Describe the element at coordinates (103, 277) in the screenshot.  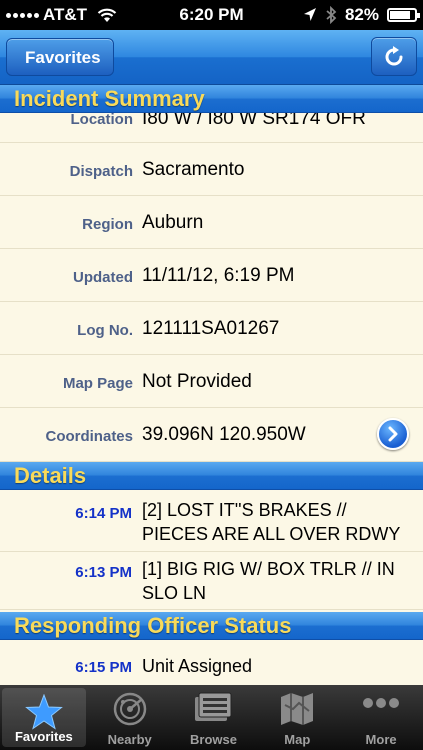
I see `updated-label: Updated` at that location.